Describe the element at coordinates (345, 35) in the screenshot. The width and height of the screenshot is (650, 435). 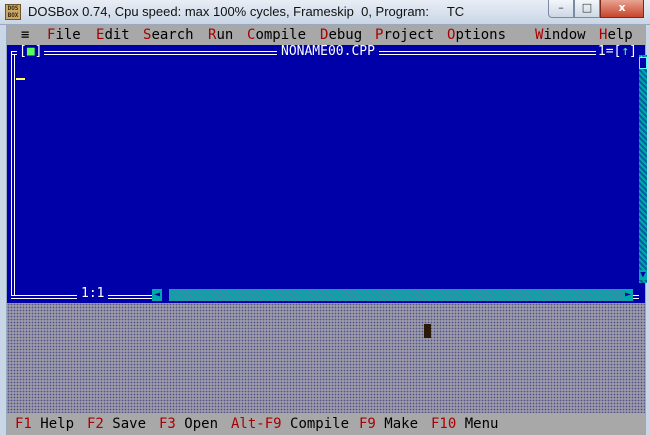
I see `menu-debug-label: ebug` at that location.